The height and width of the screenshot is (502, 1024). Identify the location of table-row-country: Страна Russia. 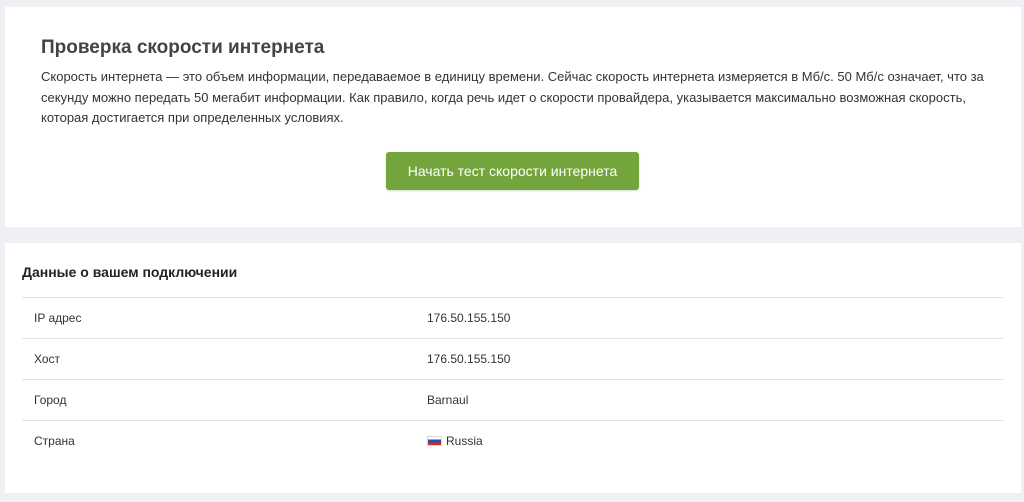
(512, 441).